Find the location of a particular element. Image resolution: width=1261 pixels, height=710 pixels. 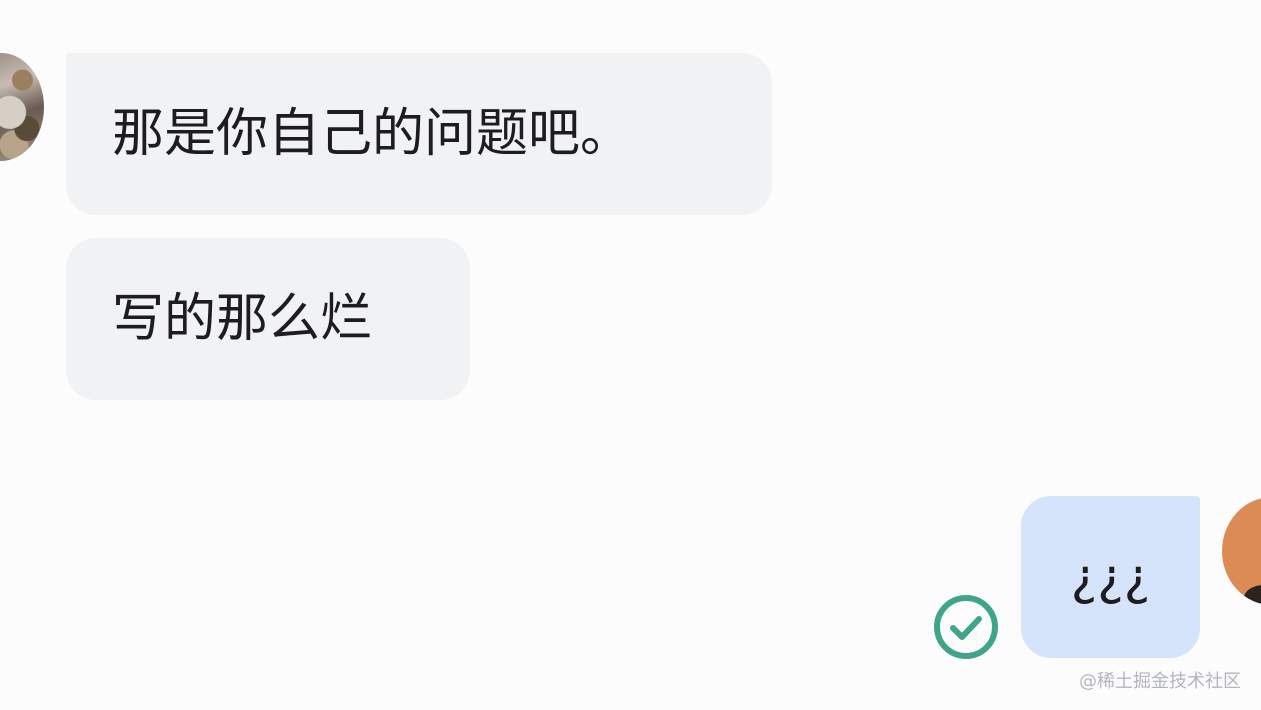

message-text: ¿¿¿ is located at coordinates (1110, 577).